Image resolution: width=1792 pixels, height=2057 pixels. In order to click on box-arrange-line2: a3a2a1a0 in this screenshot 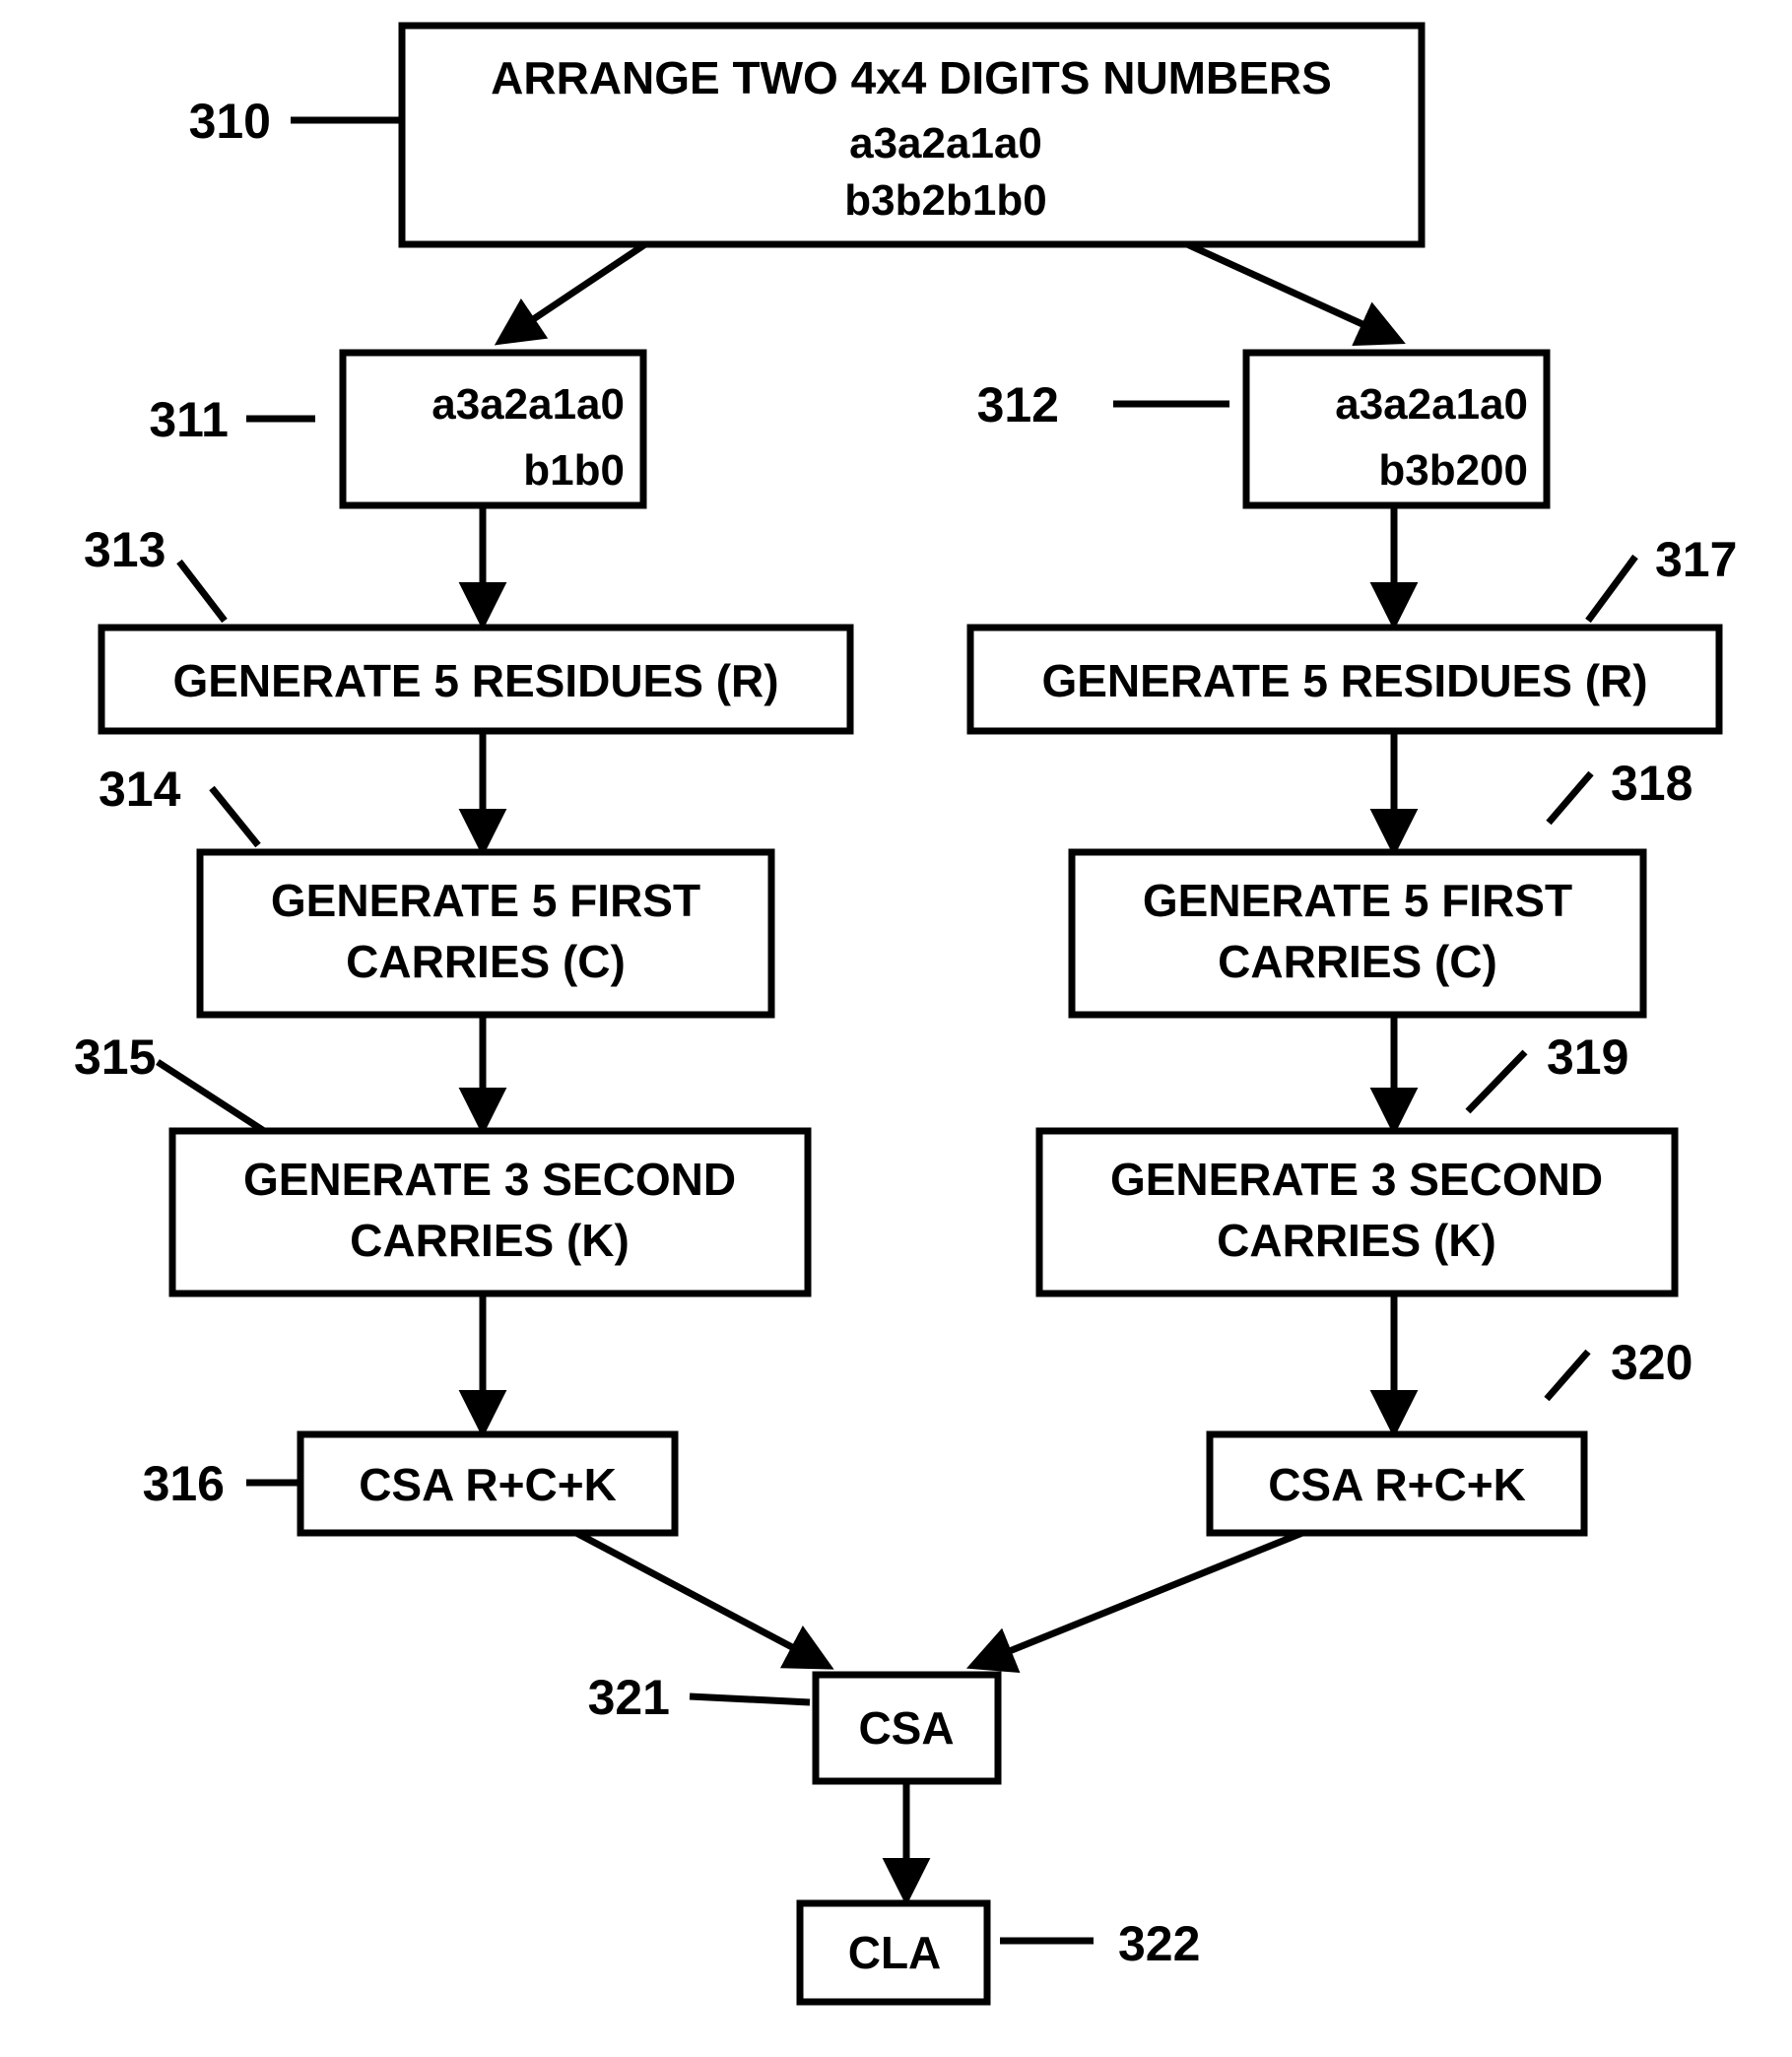, I will do `click(945, 143)`.